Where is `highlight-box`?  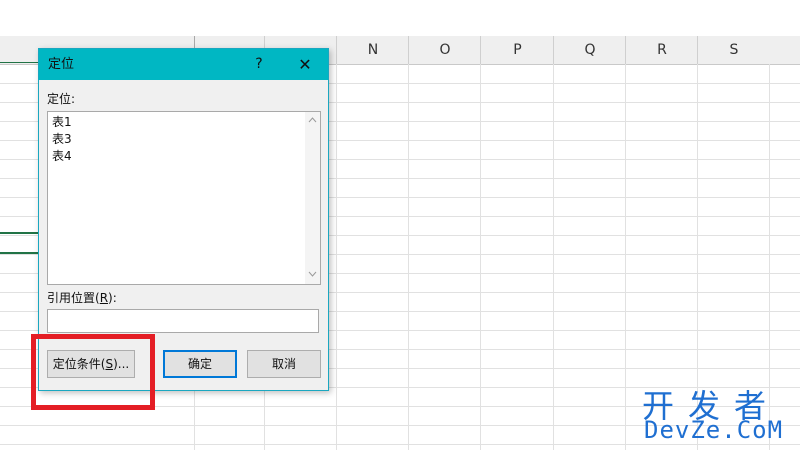
highlight-box is located at coordinates (93, 372).